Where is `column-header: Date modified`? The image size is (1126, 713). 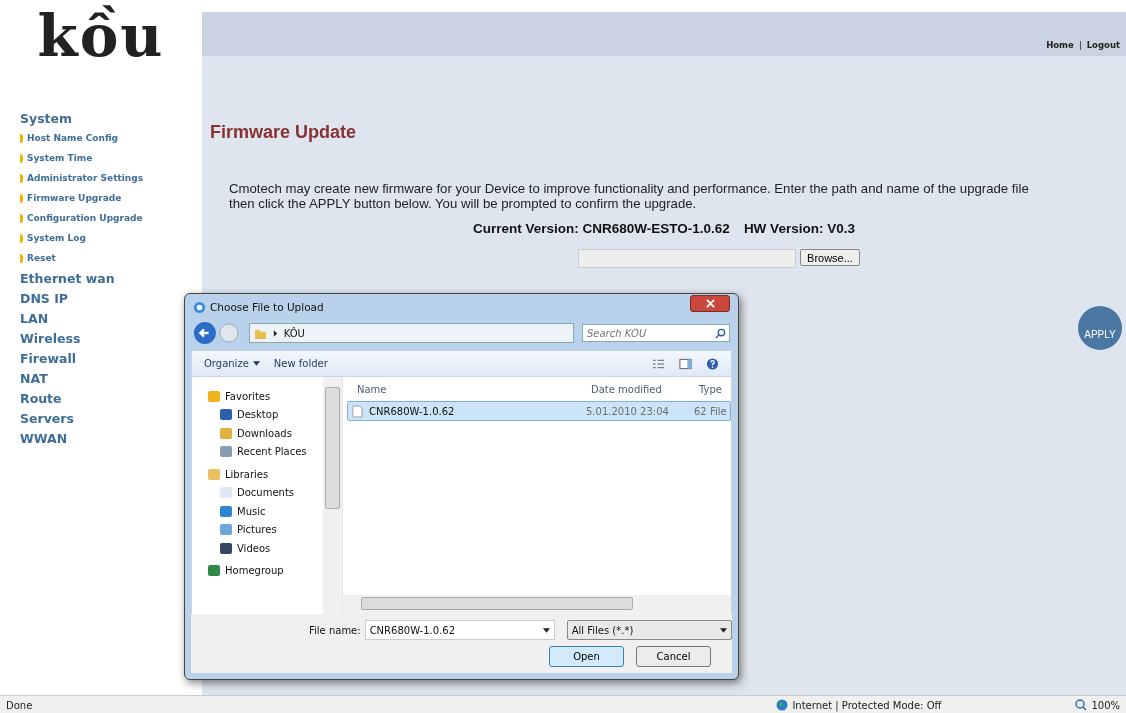 column-header: Date modified is located at coordinates (641, 389).